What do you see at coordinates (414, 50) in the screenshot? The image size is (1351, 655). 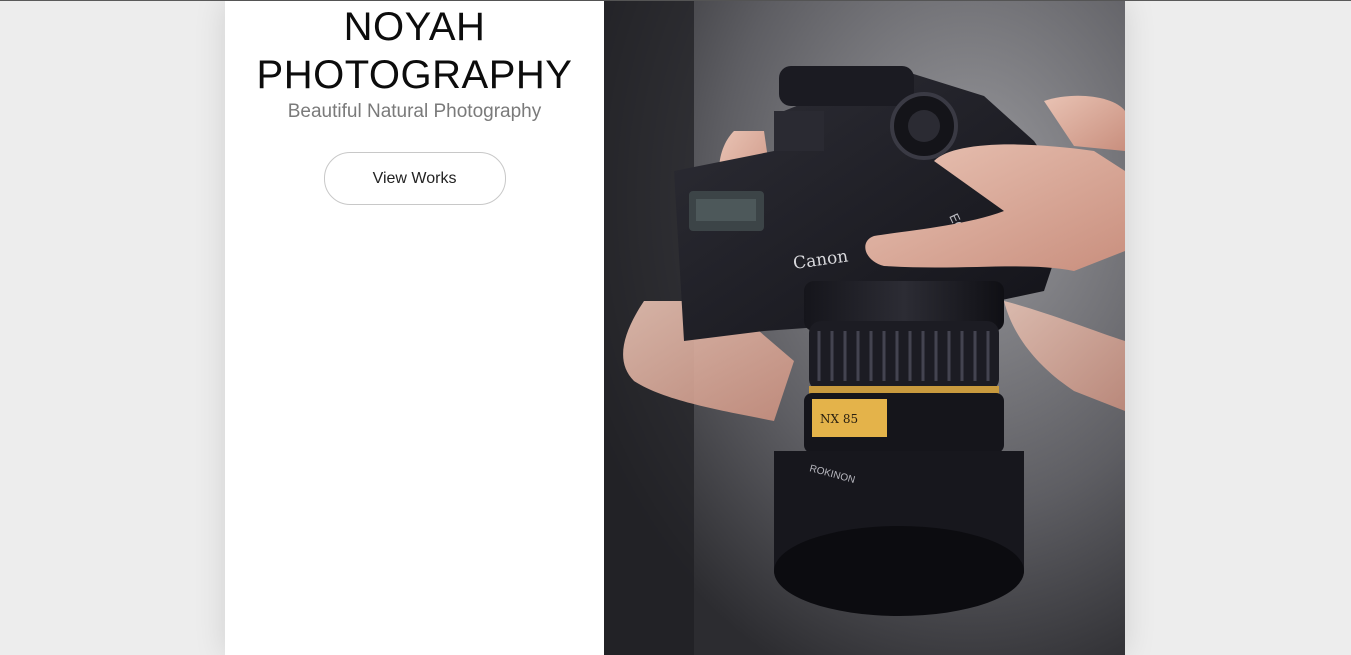 I see `brand-title: NOYAH PHOTOGRAPHY` at bounding box center [414, 50].